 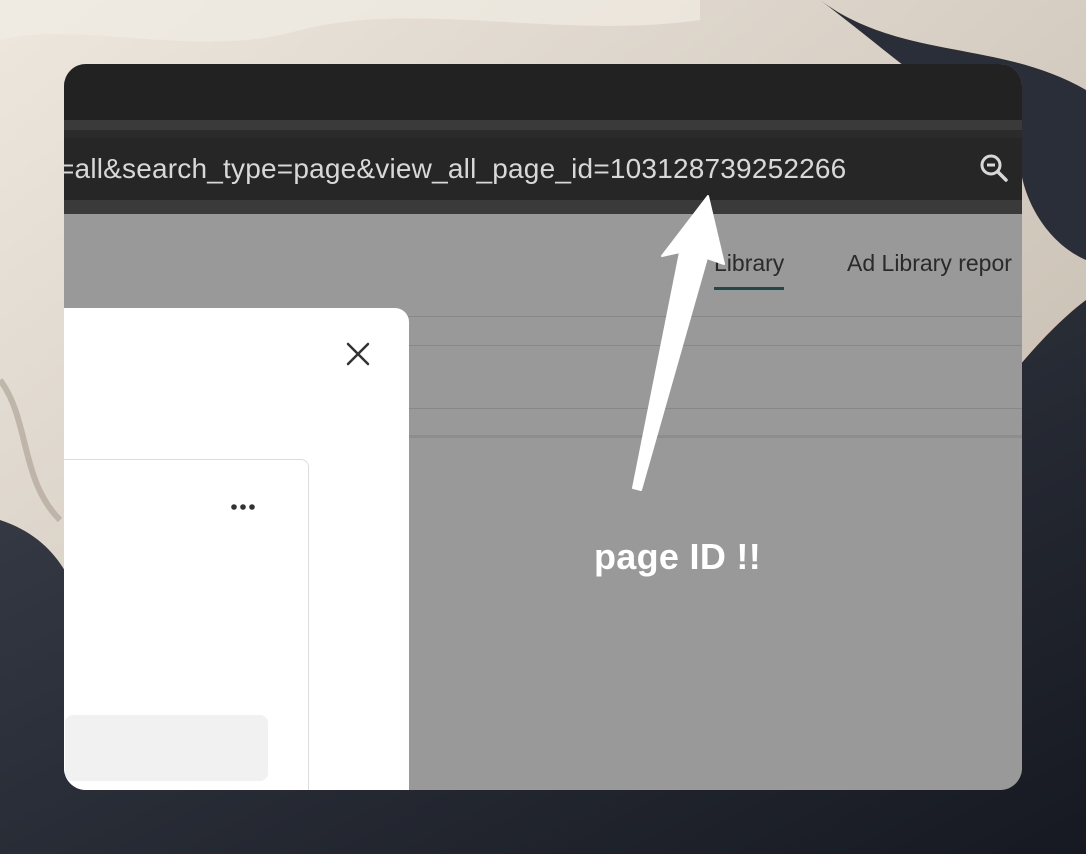 I want to click on tab-ad-library: Library, so click(x=749, y=270).